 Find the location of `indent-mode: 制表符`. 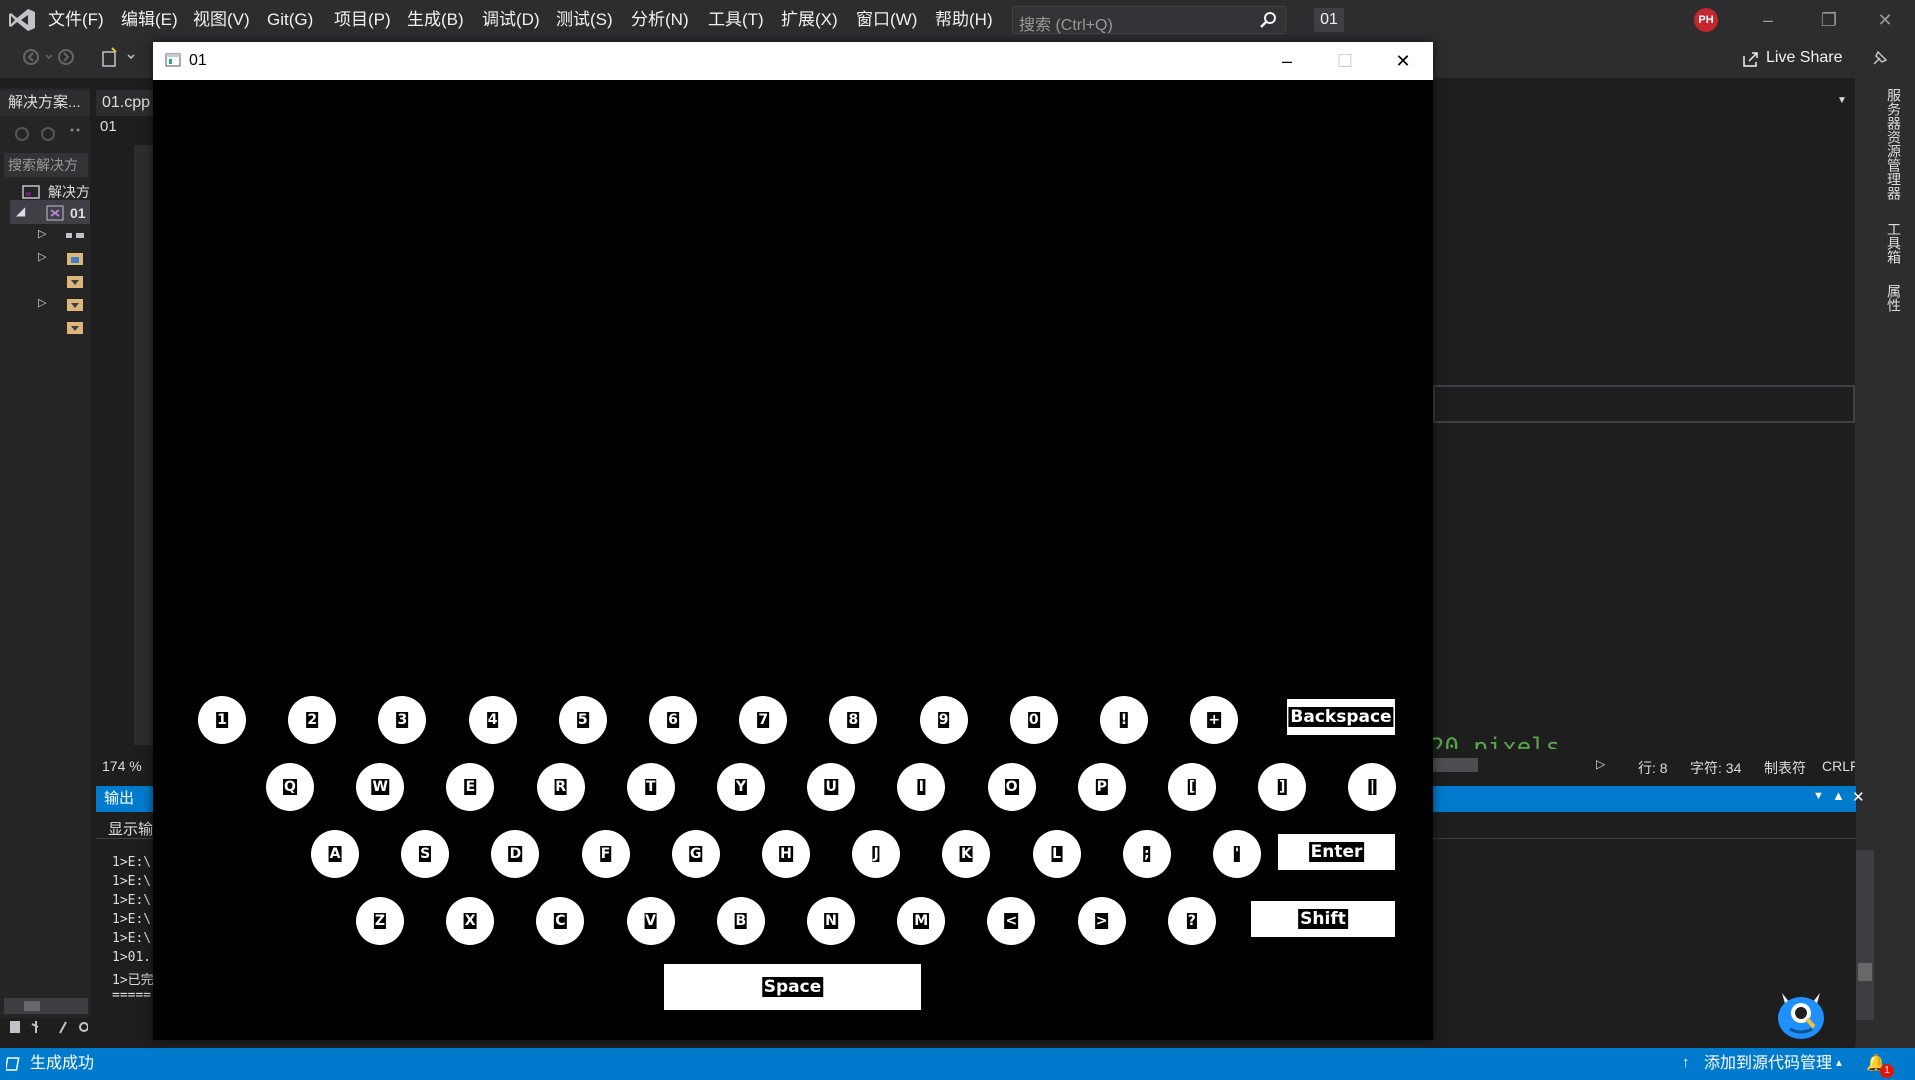

indent-mode: 制表符 is located at coordinates (1785, 768).